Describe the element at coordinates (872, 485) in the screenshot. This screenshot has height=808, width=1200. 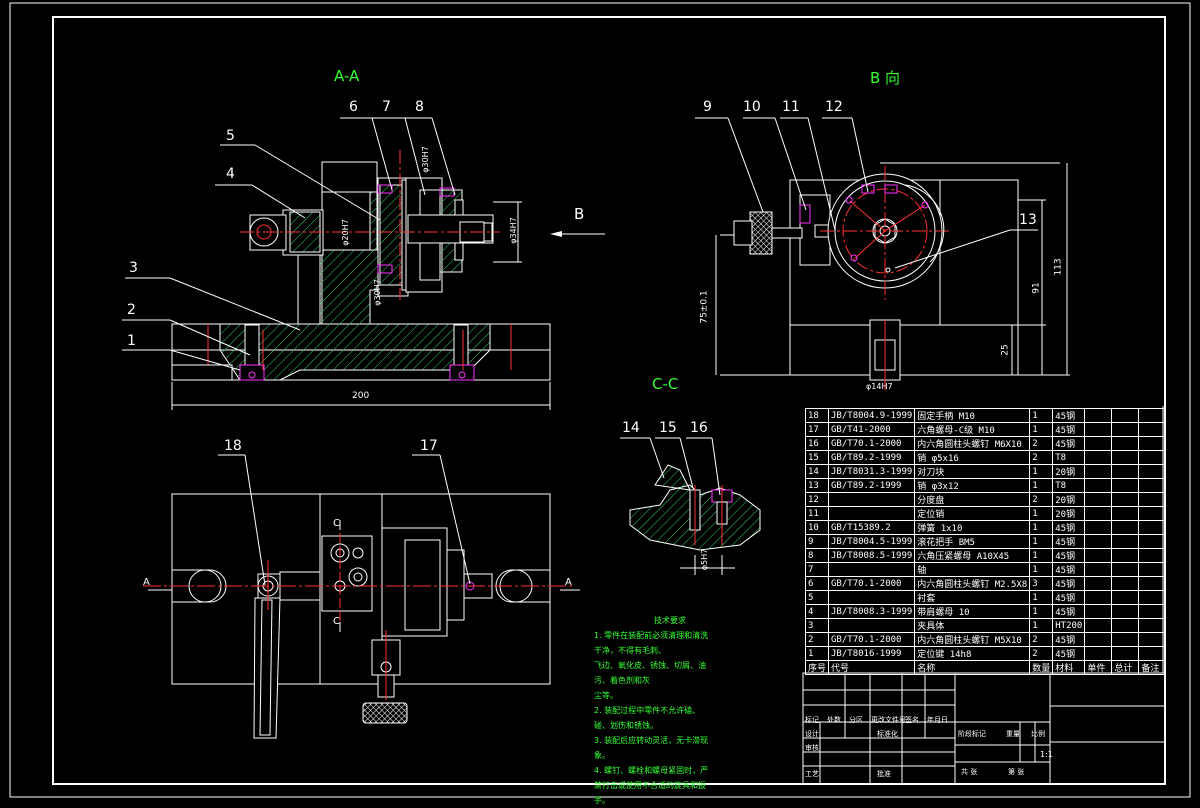
I see `bom-cell-code: GB/T89.2-1999` at that location.